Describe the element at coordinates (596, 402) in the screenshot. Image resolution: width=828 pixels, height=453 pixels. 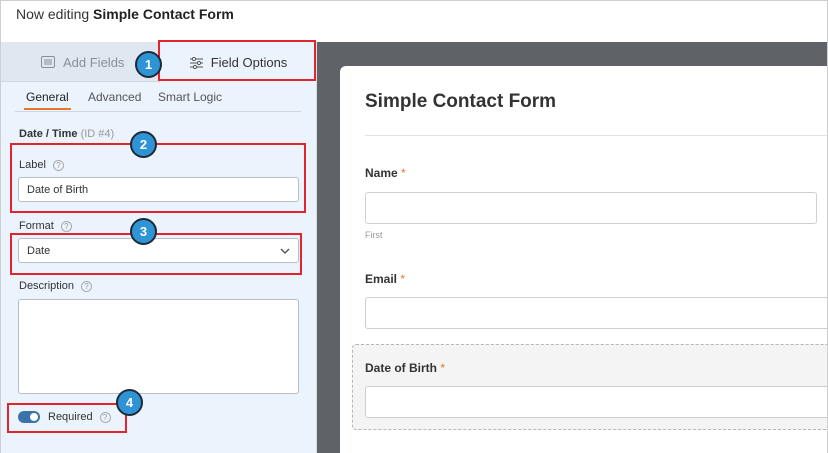
I see `dob-input` at that location.